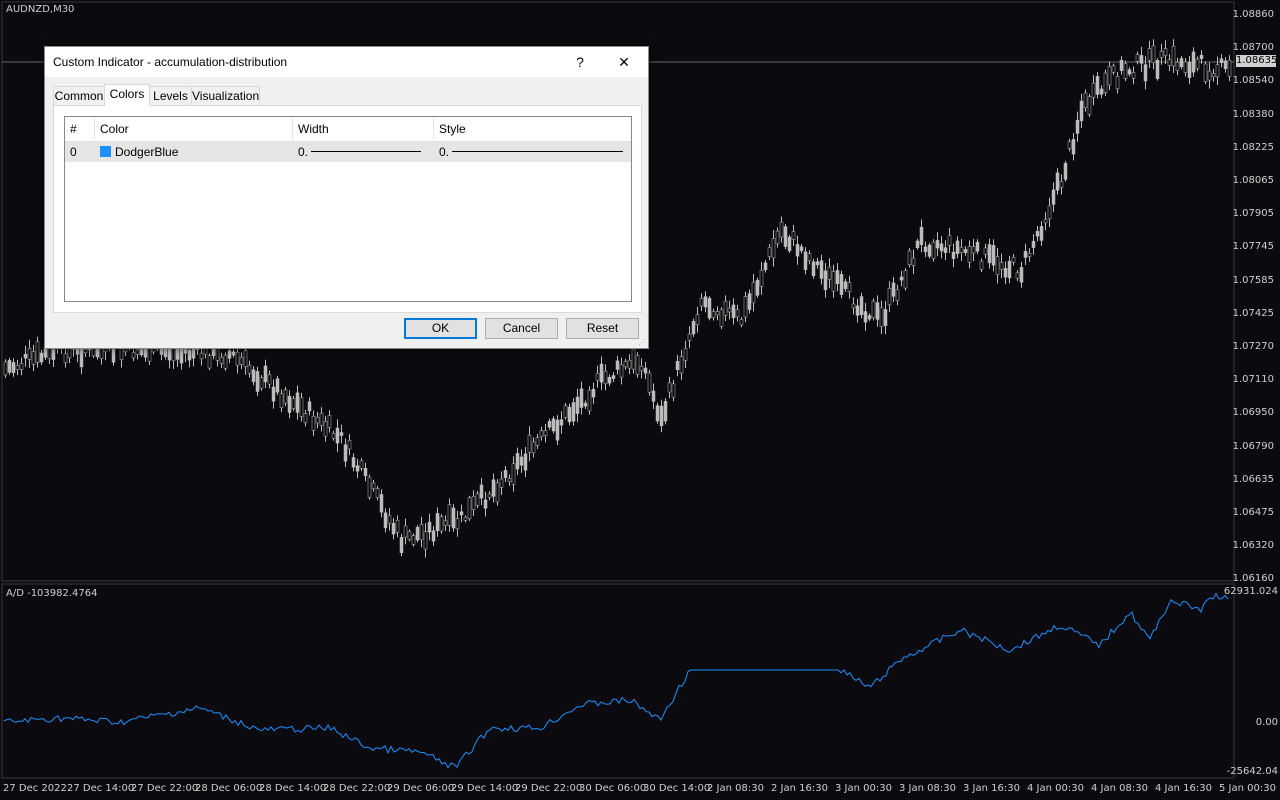  Describe the element at coordinates (1253, 180) in the screenshot. I see `price-tick-label: 1.08065` at that location.